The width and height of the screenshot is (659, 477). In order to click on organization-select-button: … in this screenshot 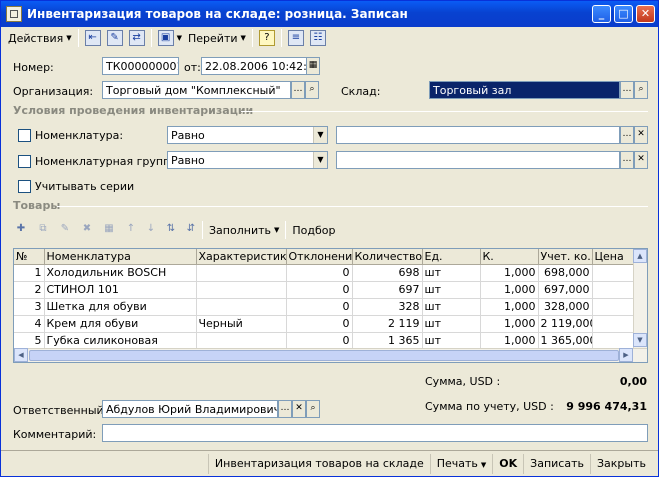, I will do `click(298, 90)`.